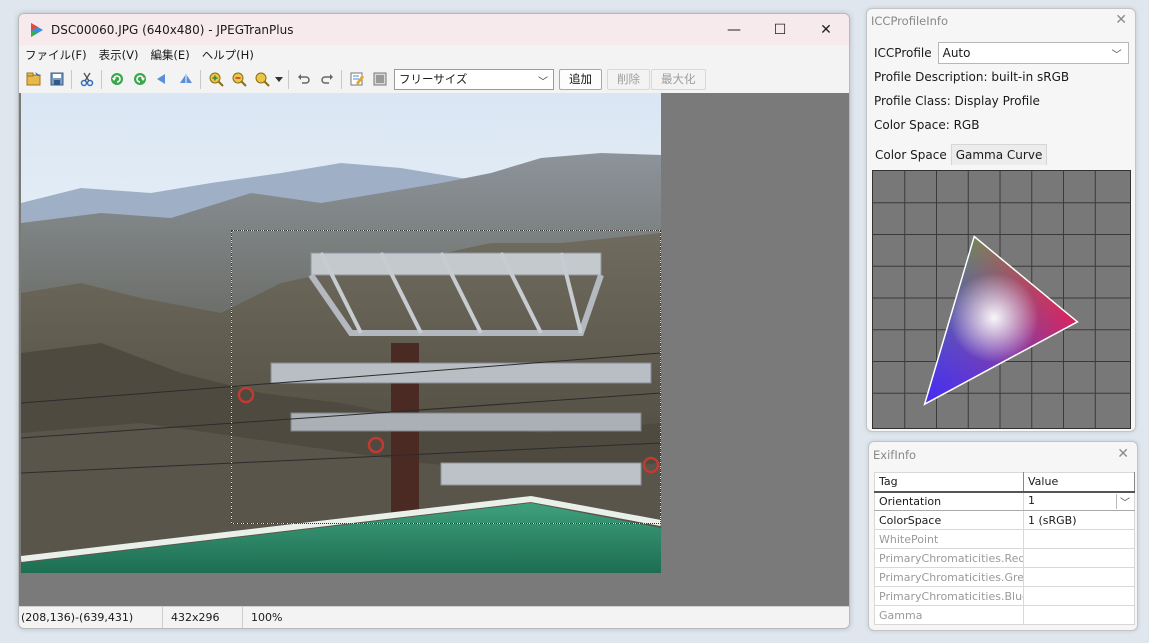 Image resolution: width=1149 pixels, height=643 pixels. I want to click on maximize-selection-button: 最大化, so click(678, 79).